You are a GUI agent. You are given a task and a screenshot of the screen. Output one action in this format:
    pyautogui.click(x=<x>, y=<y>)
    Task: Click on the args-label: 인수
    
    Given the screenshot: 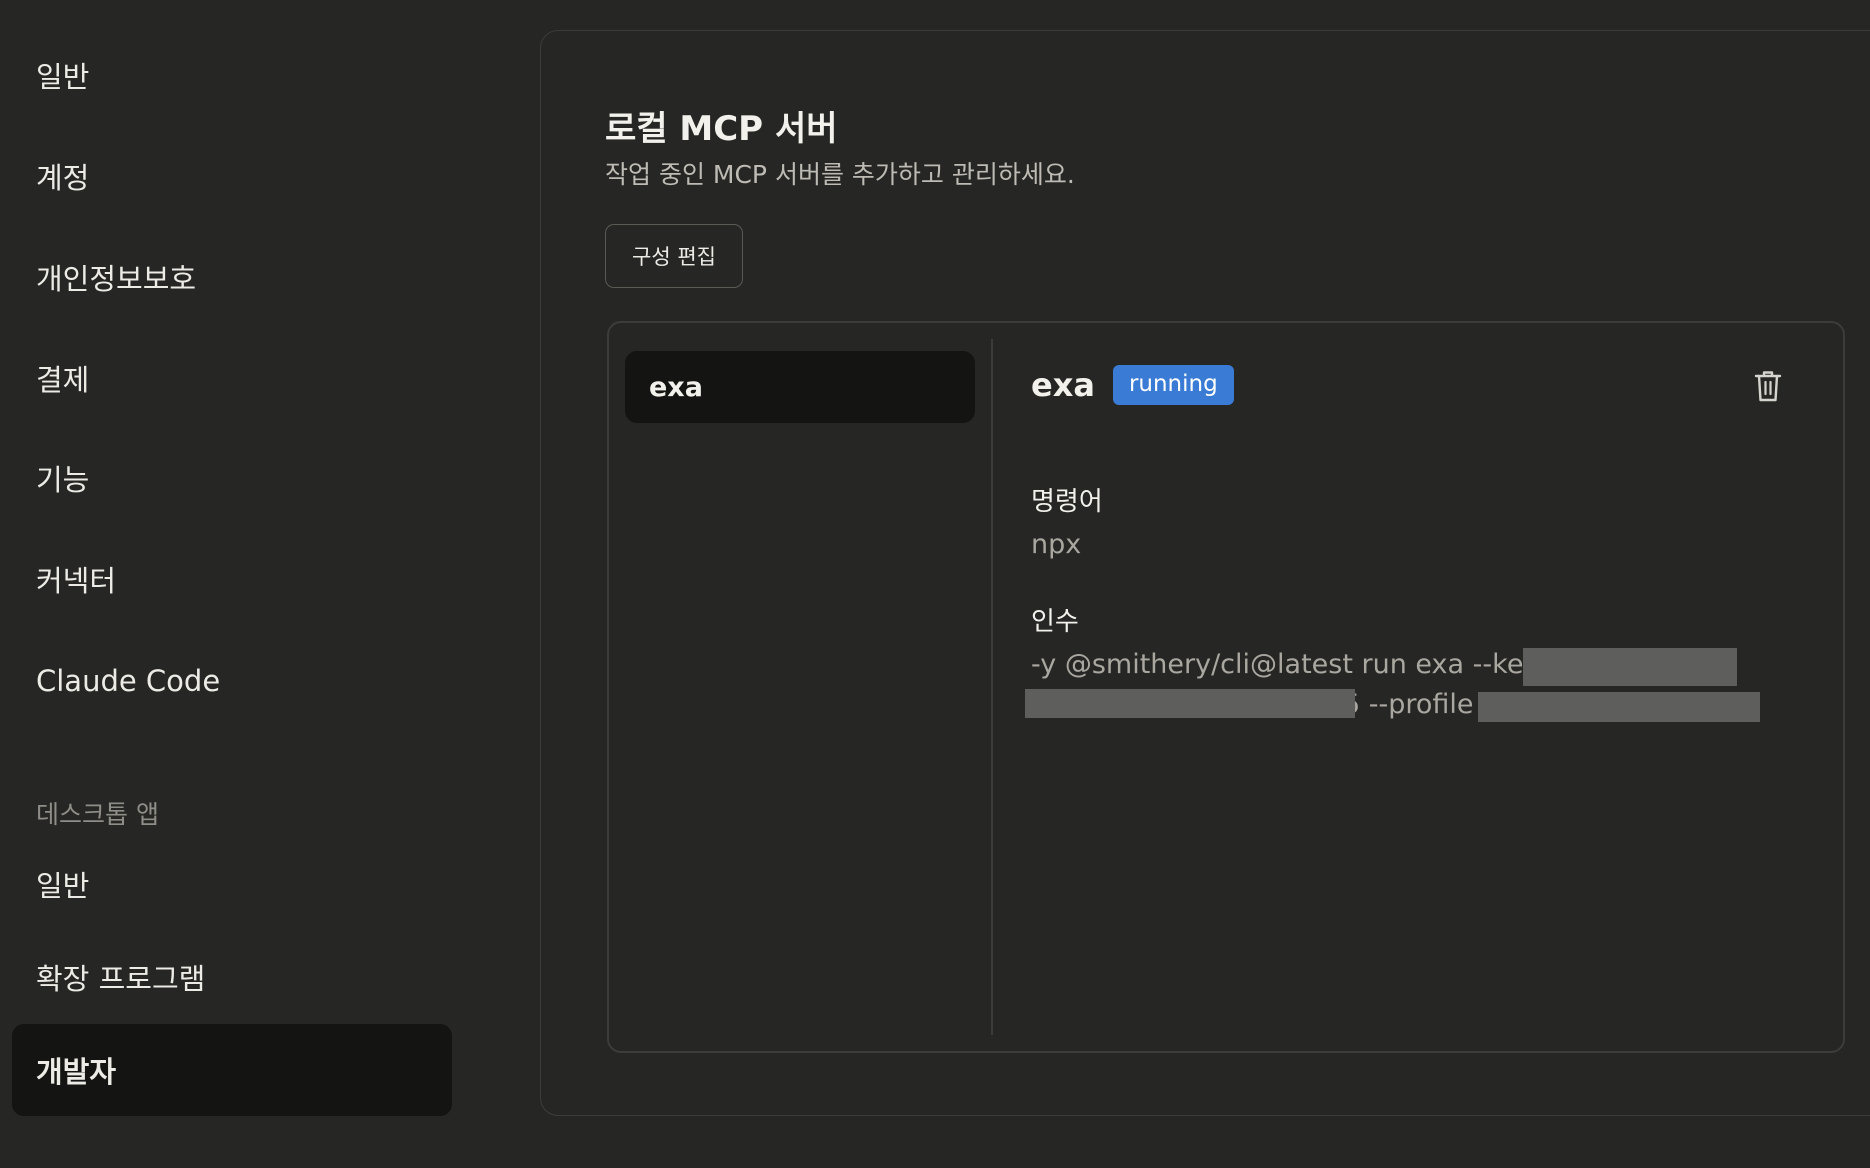 What is the action you would take?
    pyautogui.click(x=1055, y=622)
    